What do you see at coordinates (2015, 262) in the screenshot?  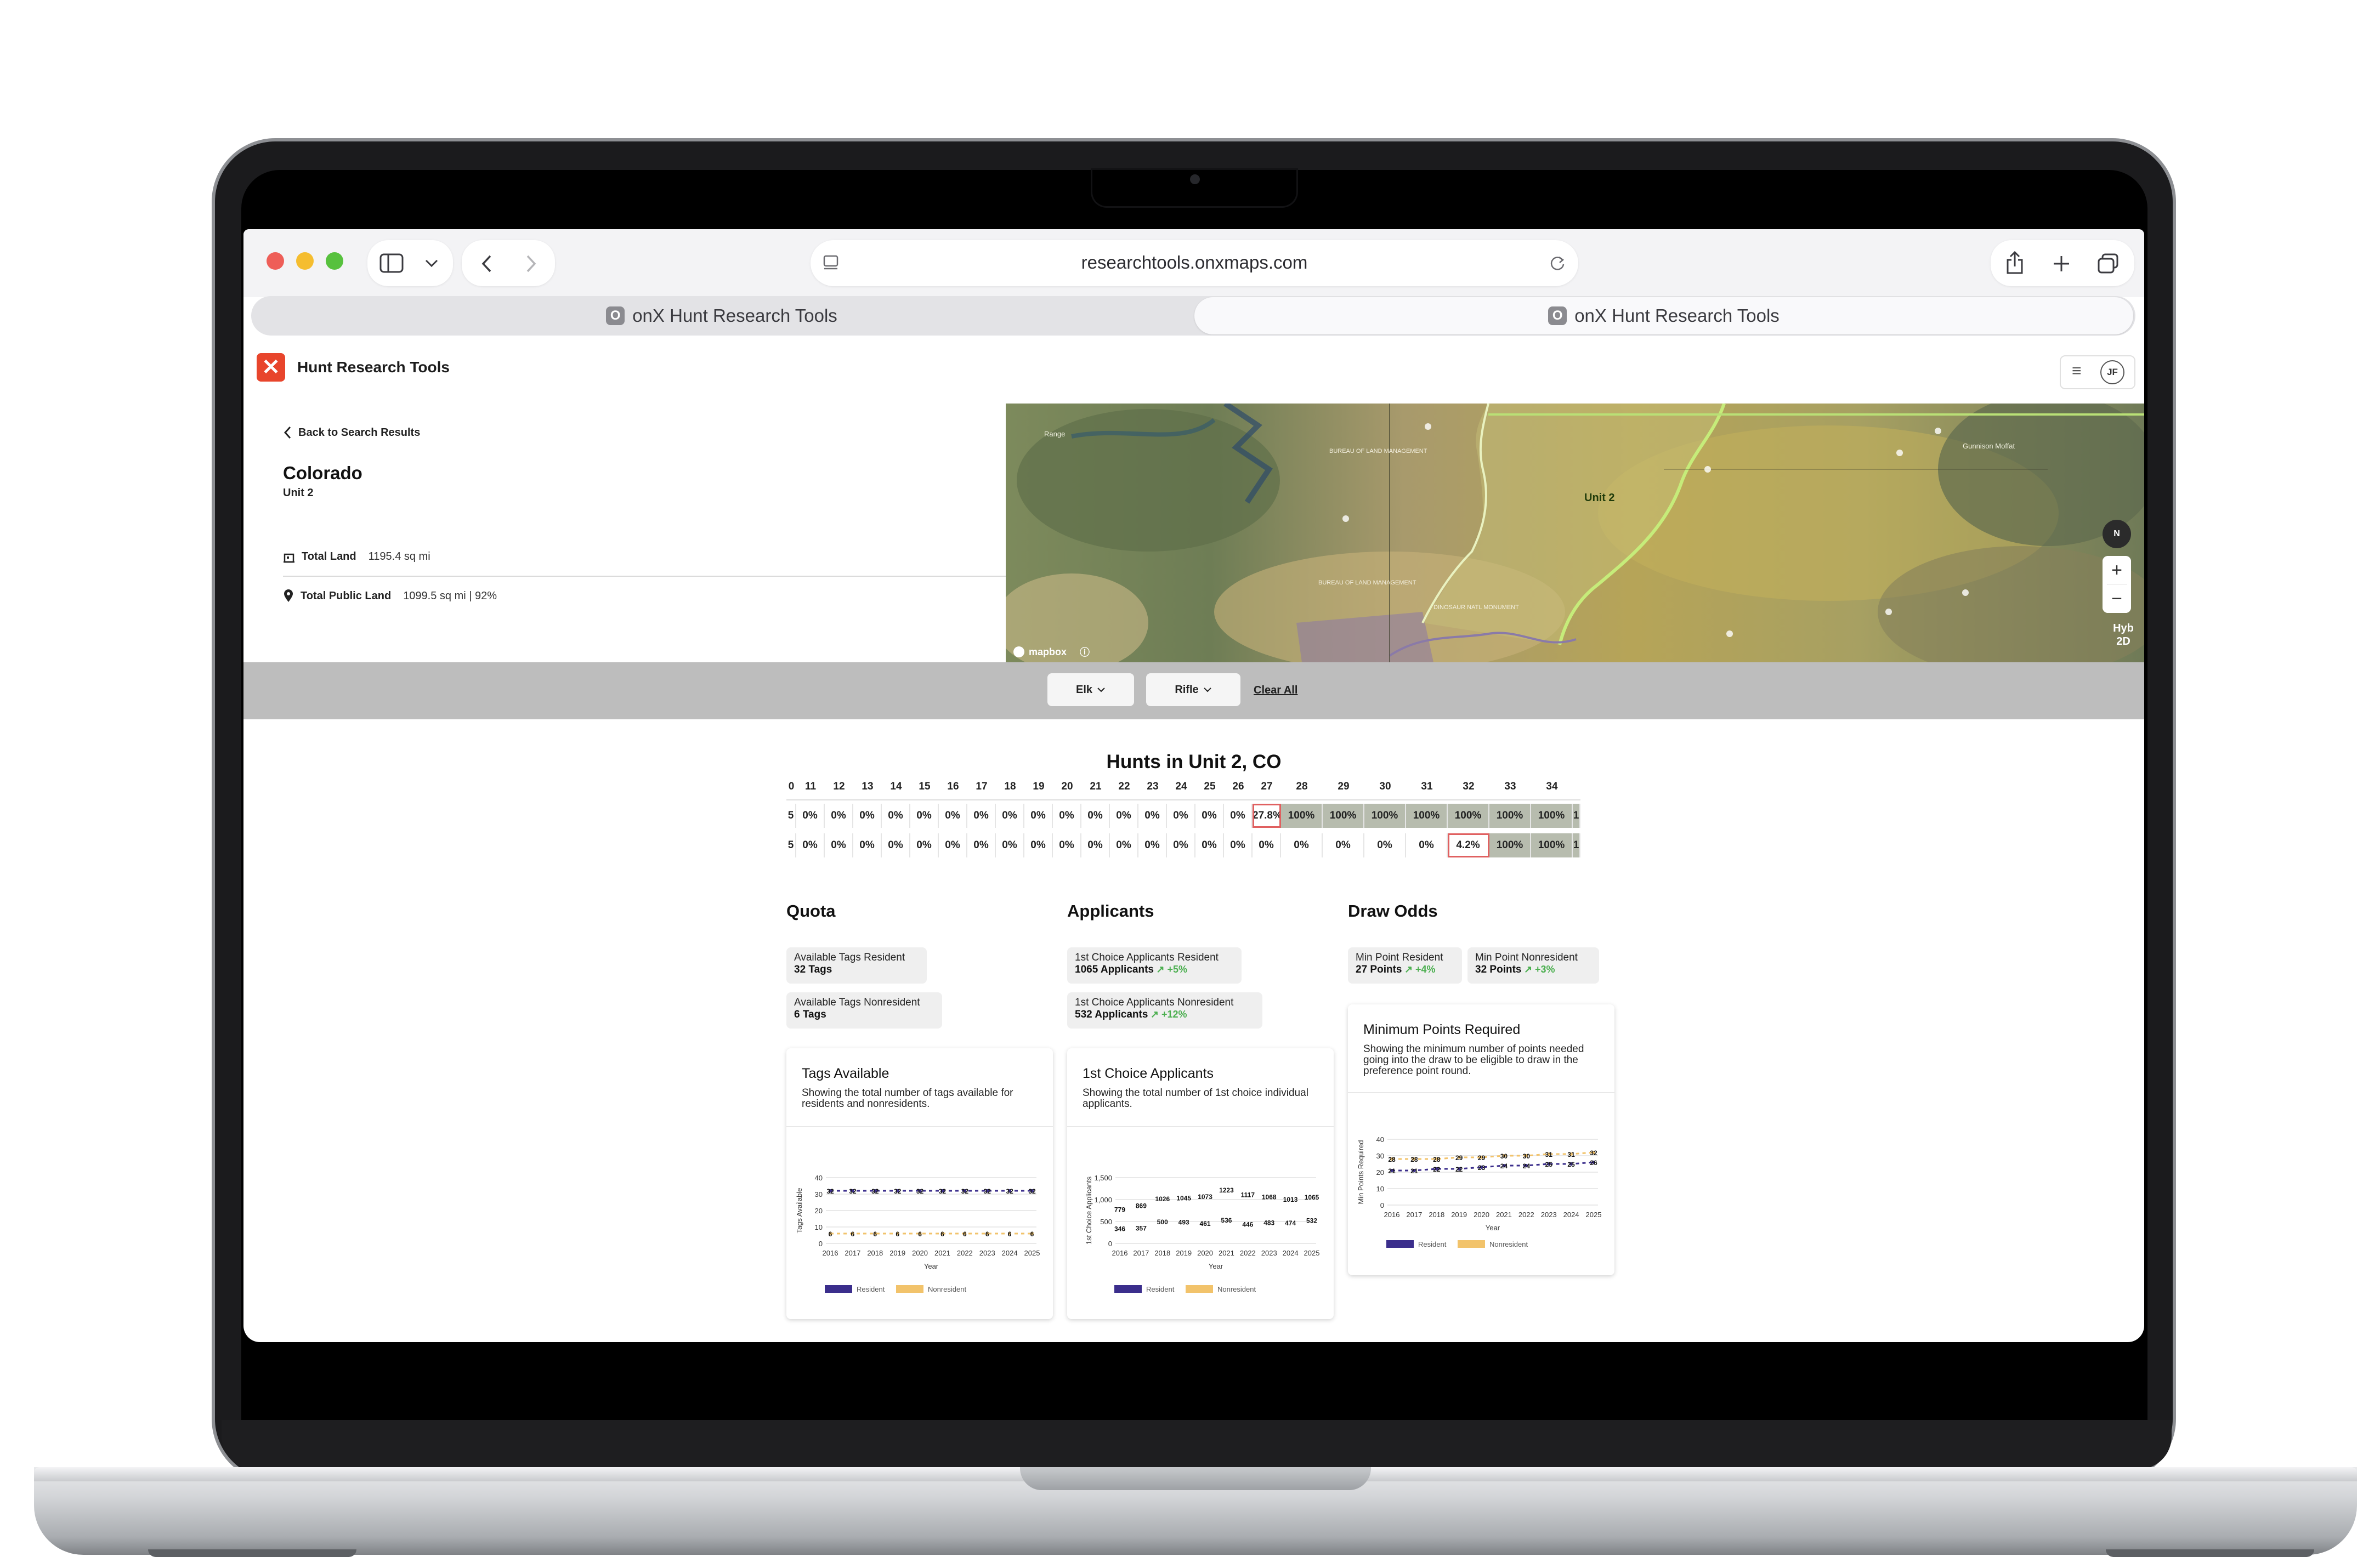 I see `share-icon` at bounding box center [2015, 262].